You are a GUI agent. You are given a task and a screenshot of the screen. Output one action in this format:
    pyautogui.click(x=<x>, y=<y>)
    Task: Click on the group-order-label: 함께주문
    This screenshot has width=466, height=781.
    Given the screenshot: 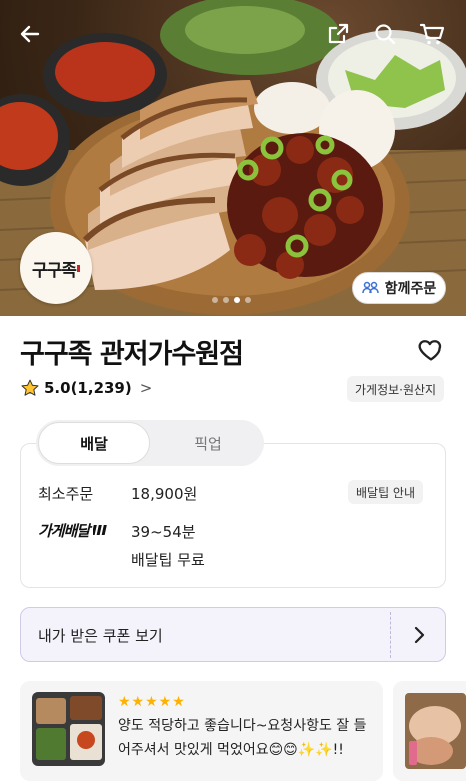 What is the action you would take?
    pyautogui.click(x=410, y=289)
    